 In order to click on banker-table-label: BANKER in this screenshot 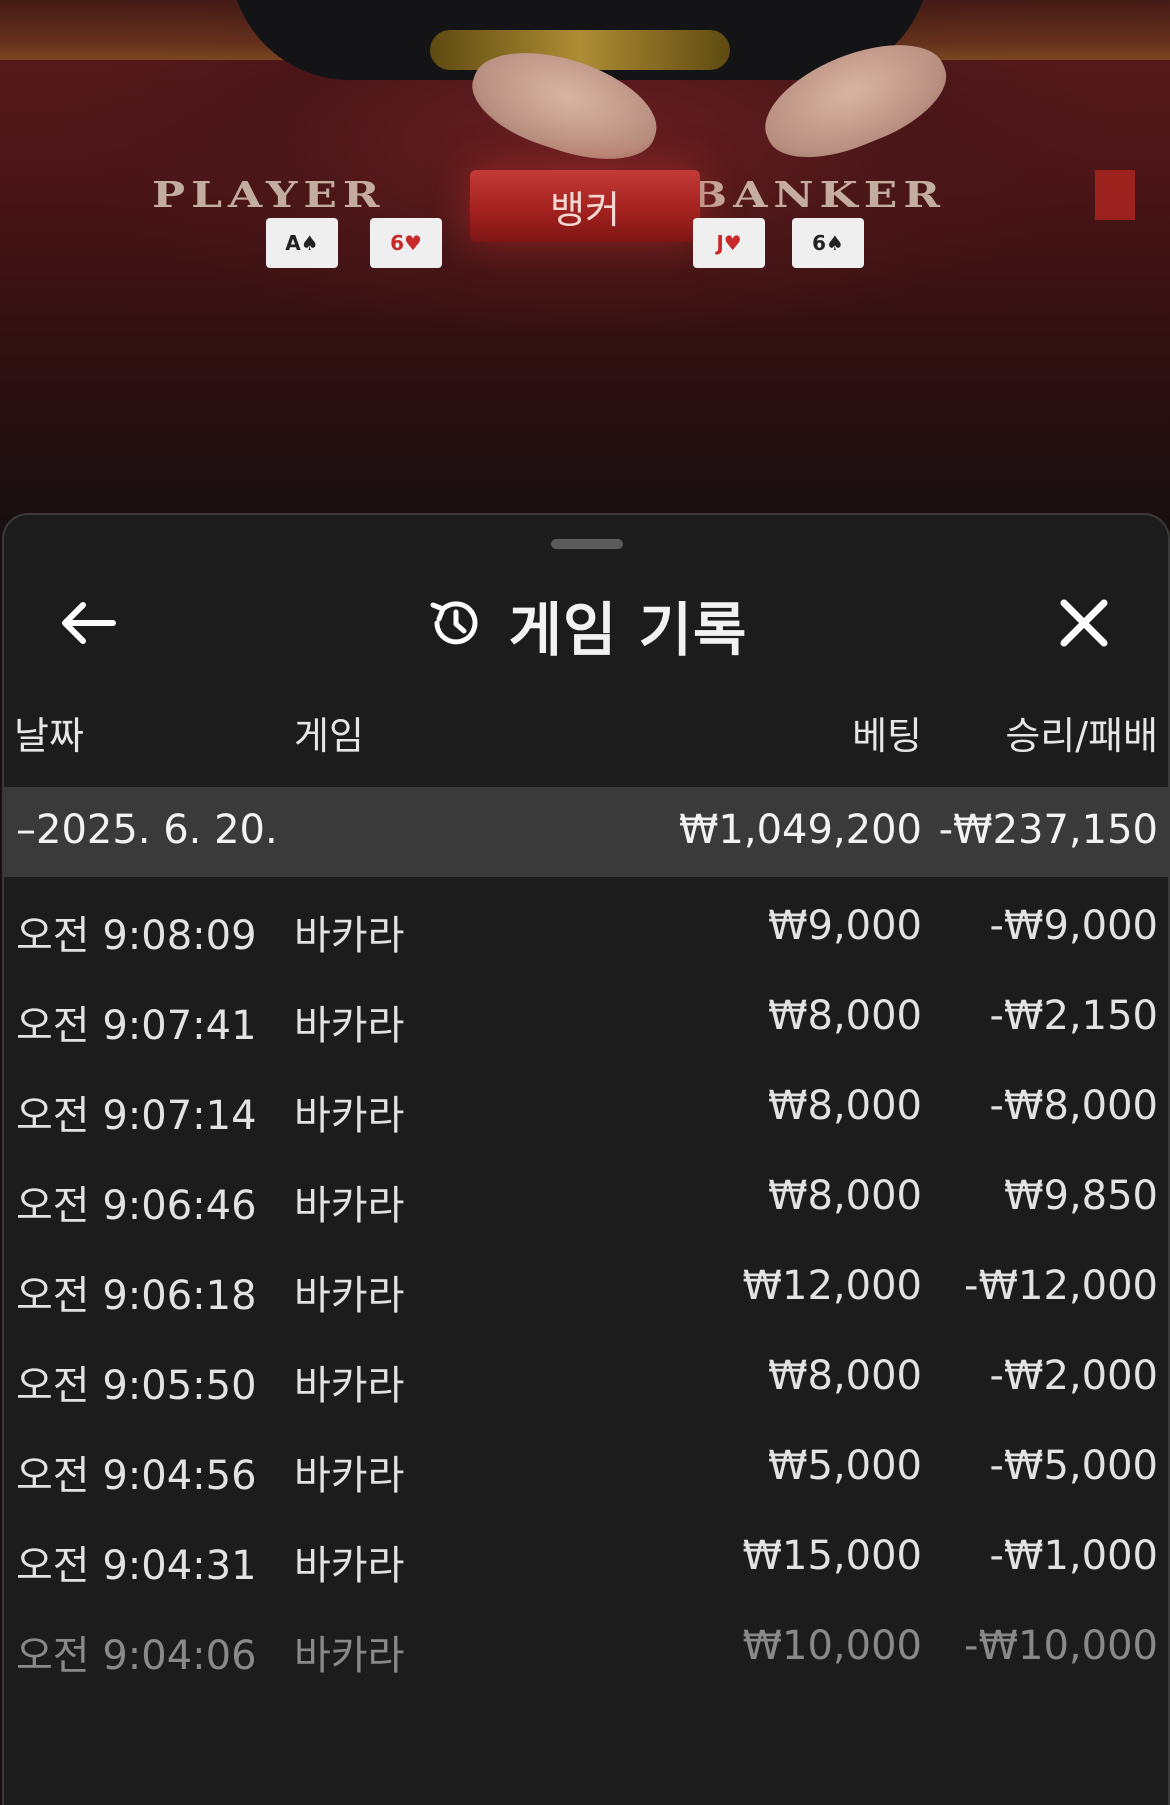, I will do `click(818, 195)`.